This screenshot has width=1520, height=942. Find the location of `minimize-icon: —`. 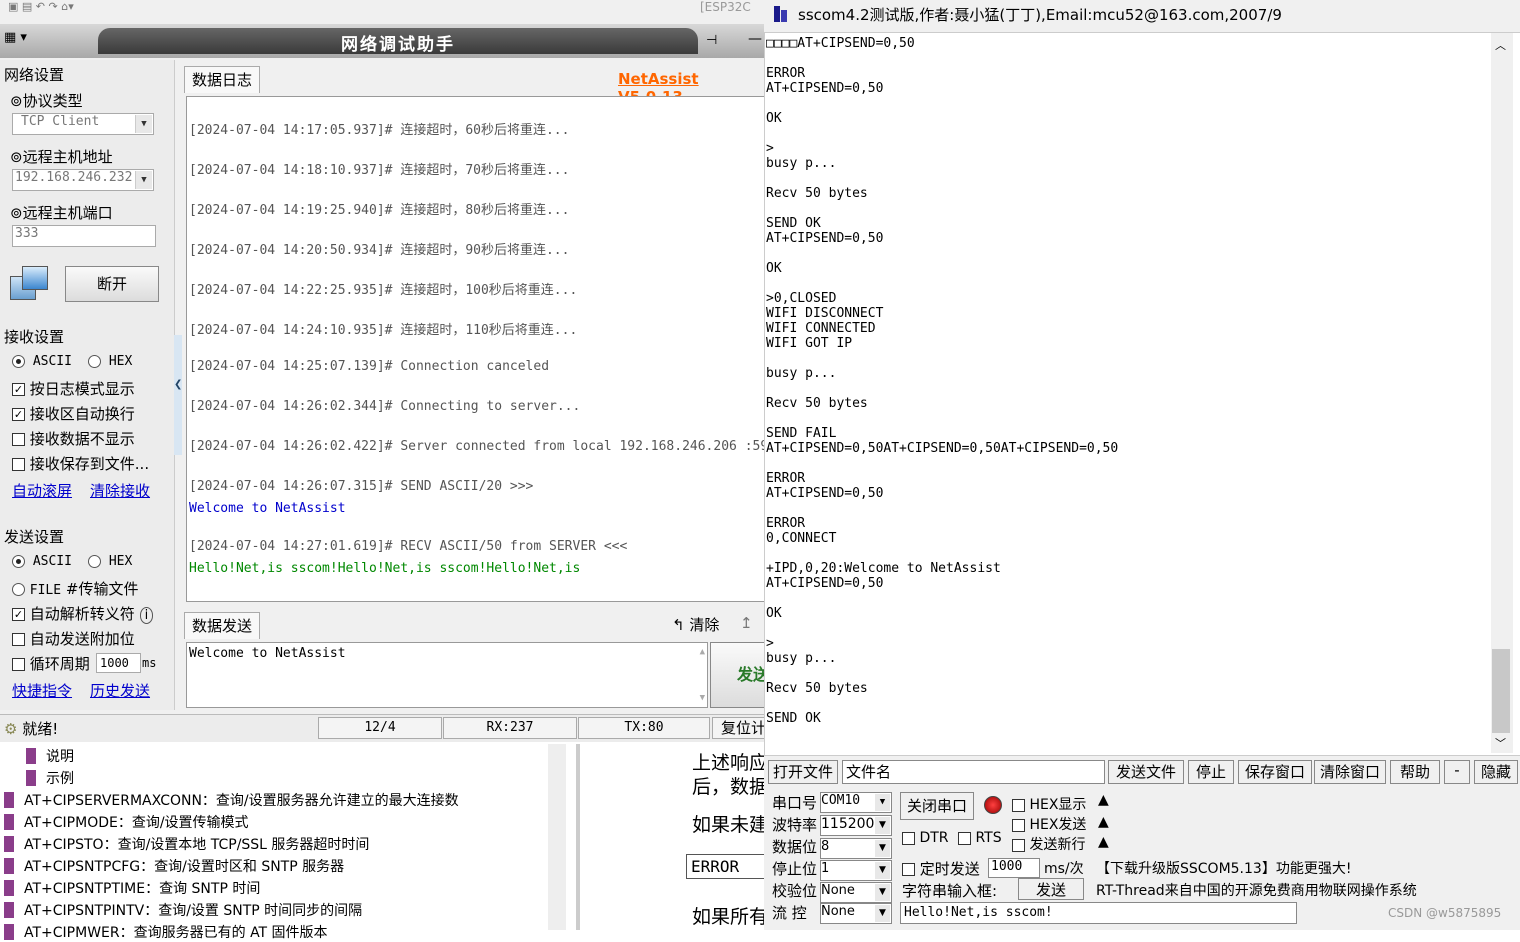

minimize-icon: — is located at coordinates (755, 39).